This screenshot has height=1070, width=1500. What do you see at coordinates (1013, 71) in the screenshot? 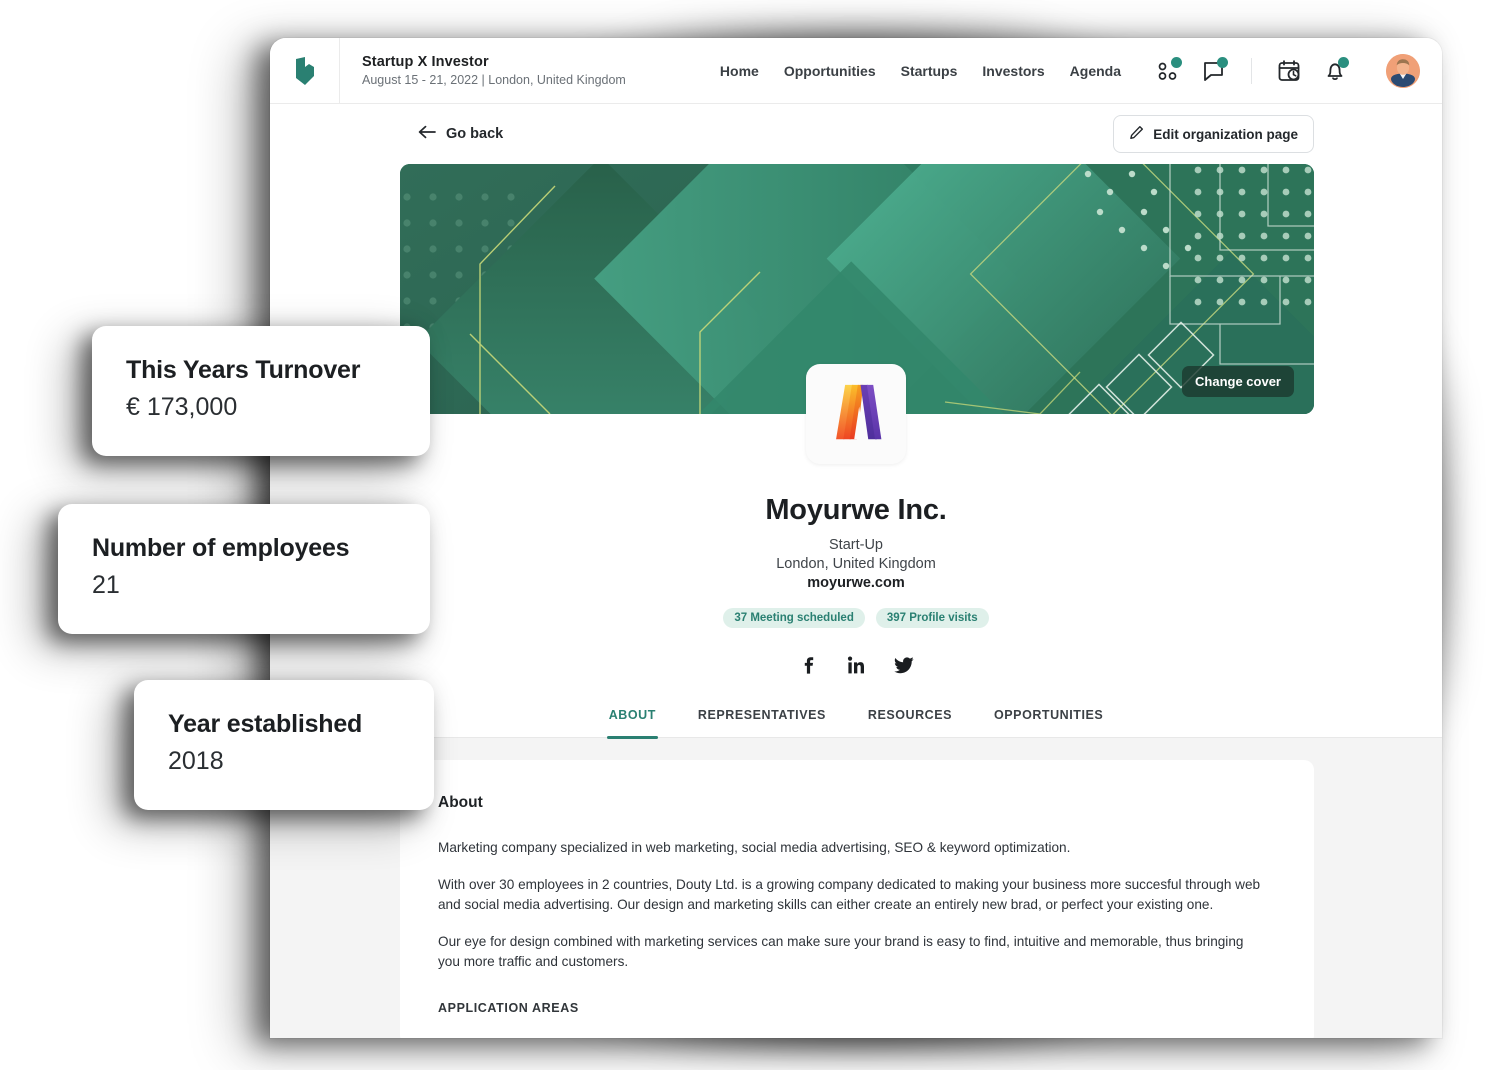
I see `nav-link-investors: Investors` at bounding box center [1013, 71].